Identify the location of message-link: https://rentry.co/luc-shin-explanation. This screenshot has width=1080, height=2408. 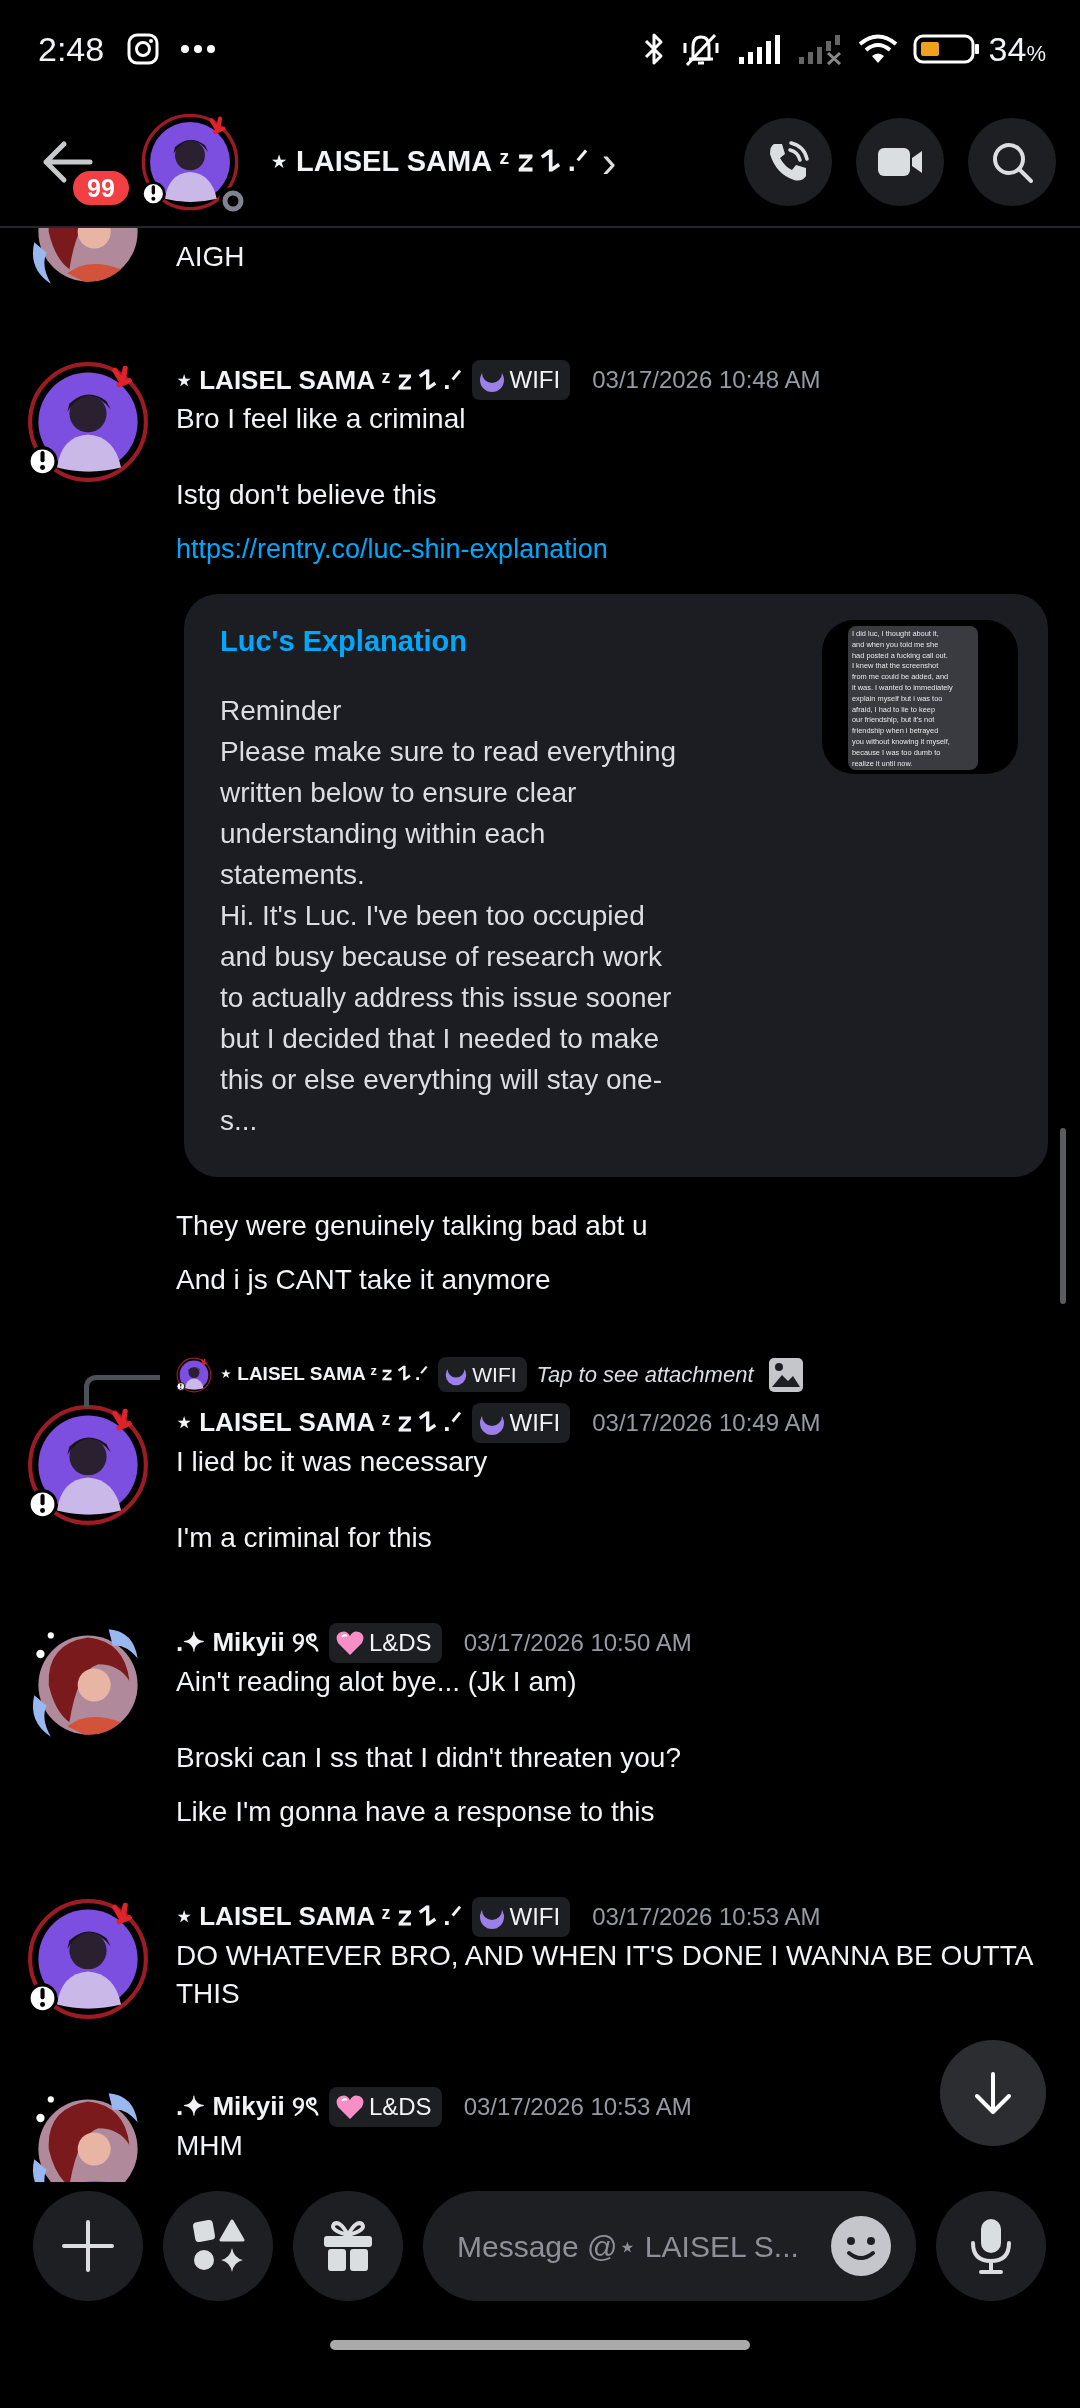
(392, 549).